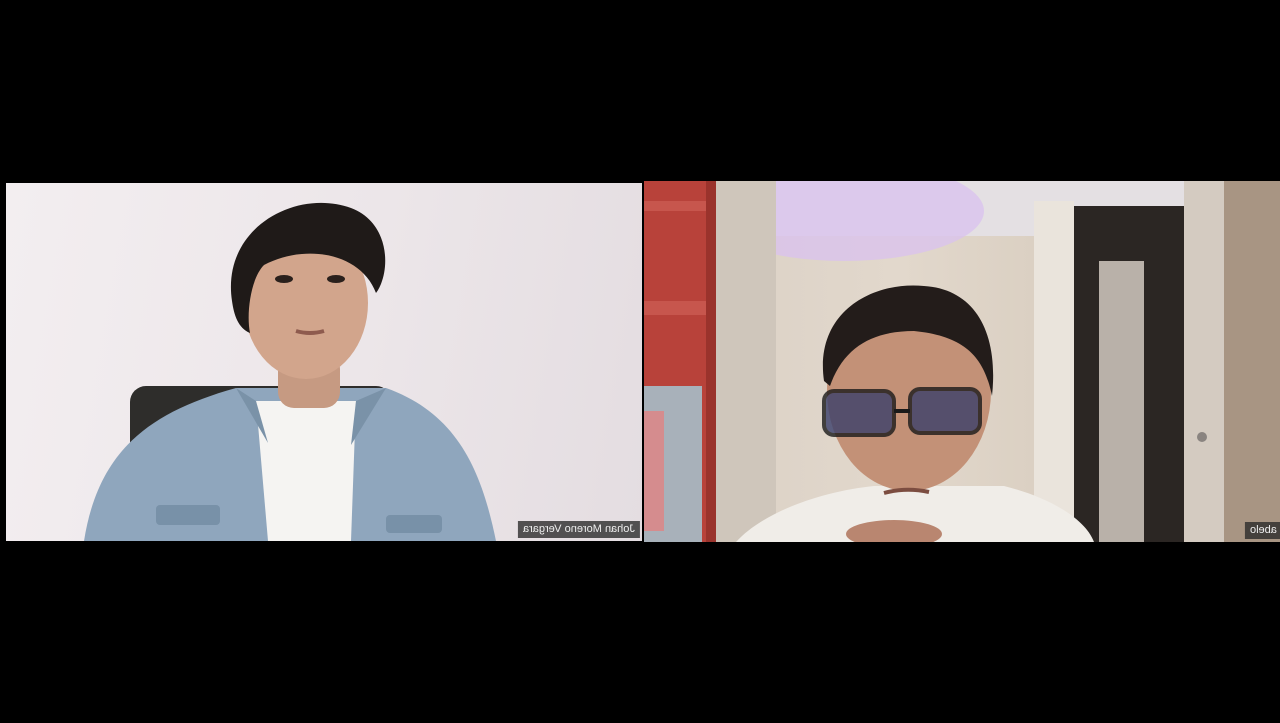  I want to click on white-tshirt, so click(306, 471).